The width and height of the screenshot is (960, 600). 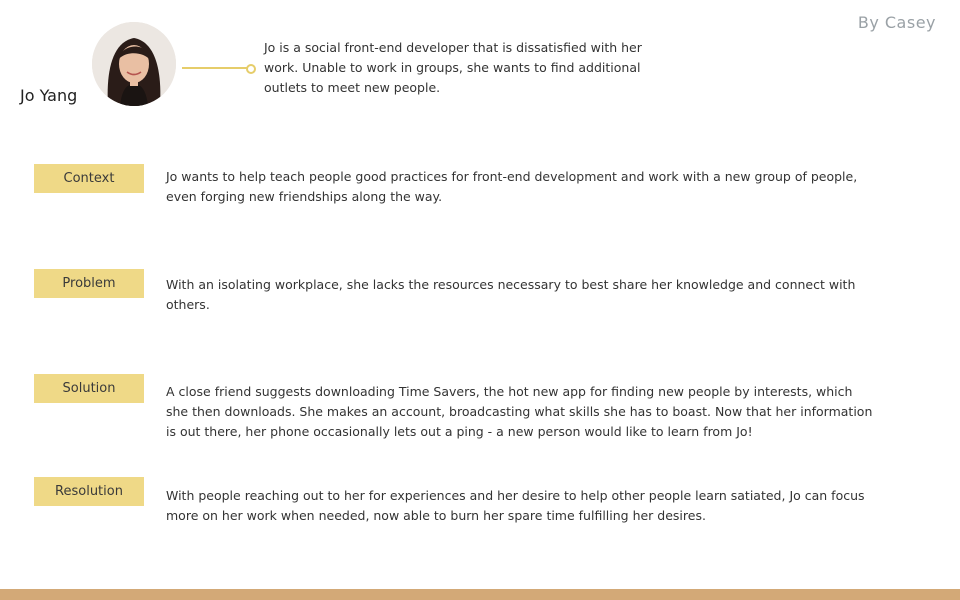 I want to click on section-label-problem: Problem, so click(x=89, y=283).